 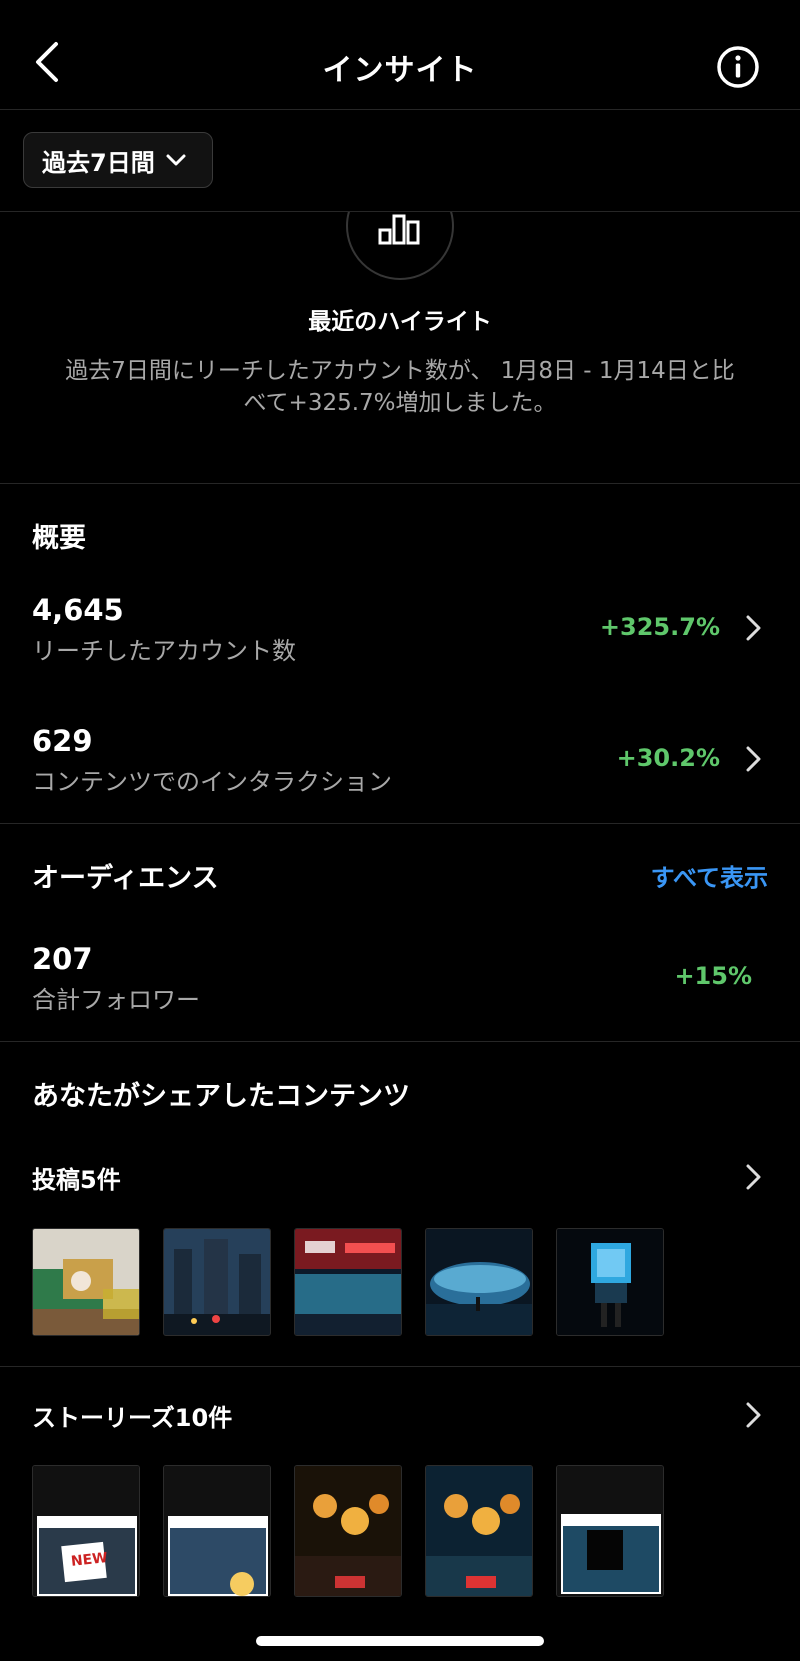 What do you see at coordinates (132, 1418) in the screenshot?
I see `stories-label: ストーリーズ10件` at bounding box center [132, 1418].